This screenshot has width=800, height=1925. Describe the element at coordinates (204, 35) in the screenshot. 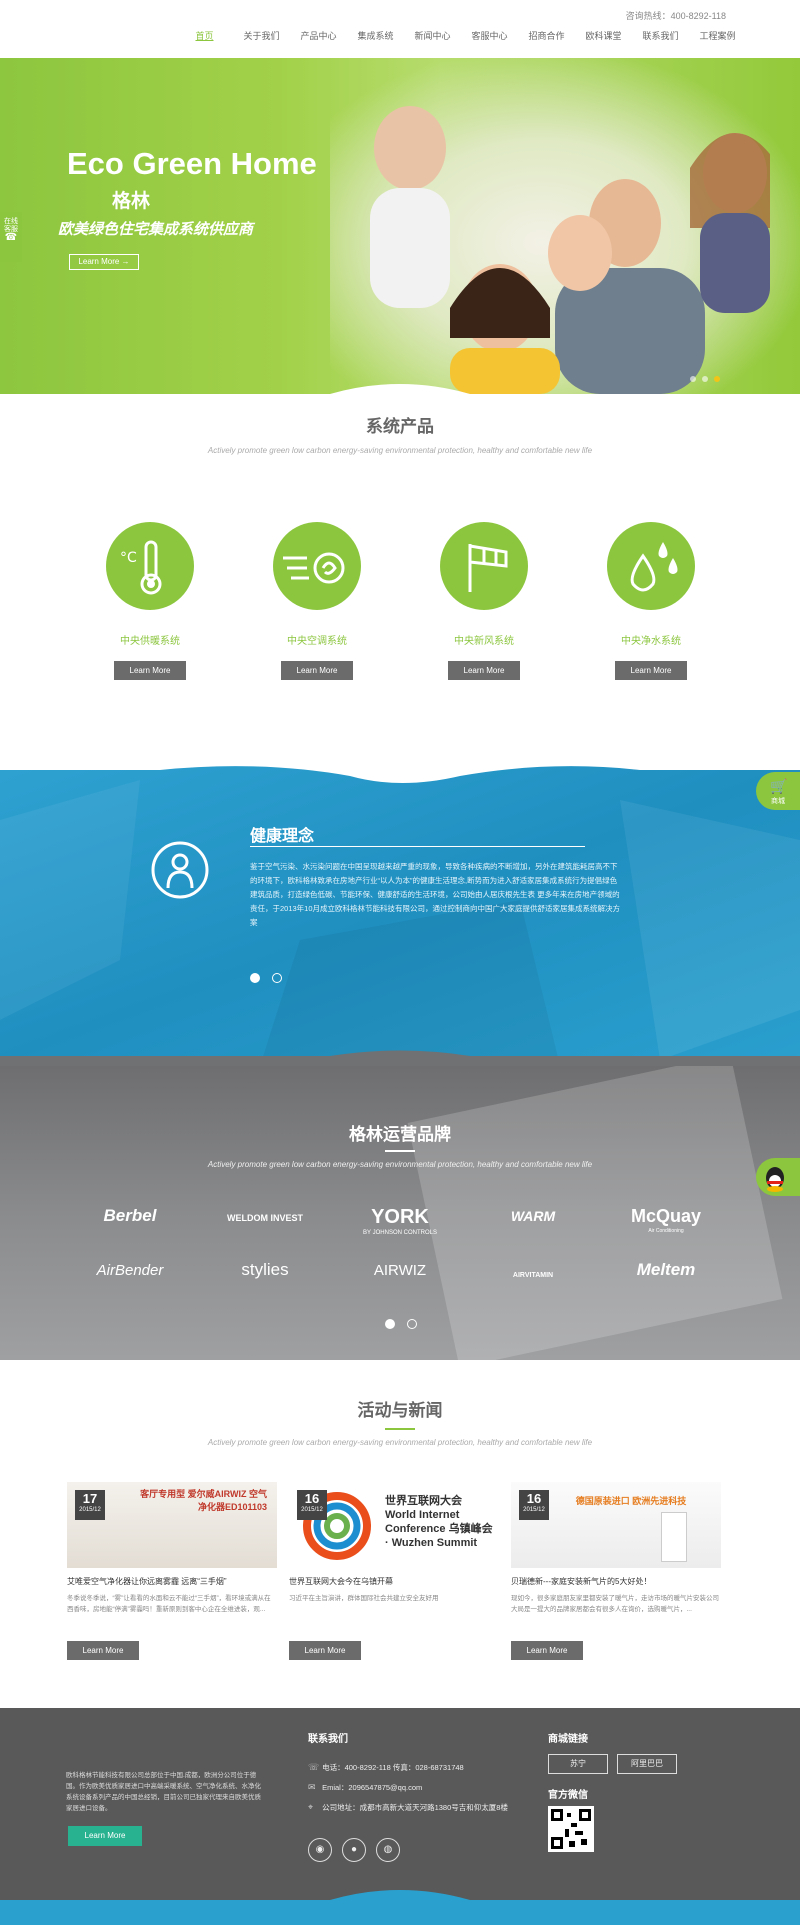

I see `nav-item-home: 首页` at that location.